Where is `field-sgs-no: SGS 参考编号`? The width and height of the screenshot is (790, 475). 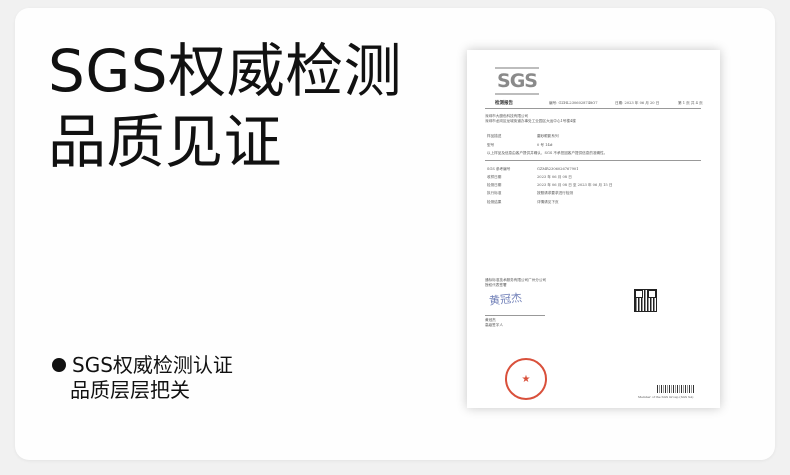
field-sgs-no: SGS 参考编号 is located at coordinates (499, 169).